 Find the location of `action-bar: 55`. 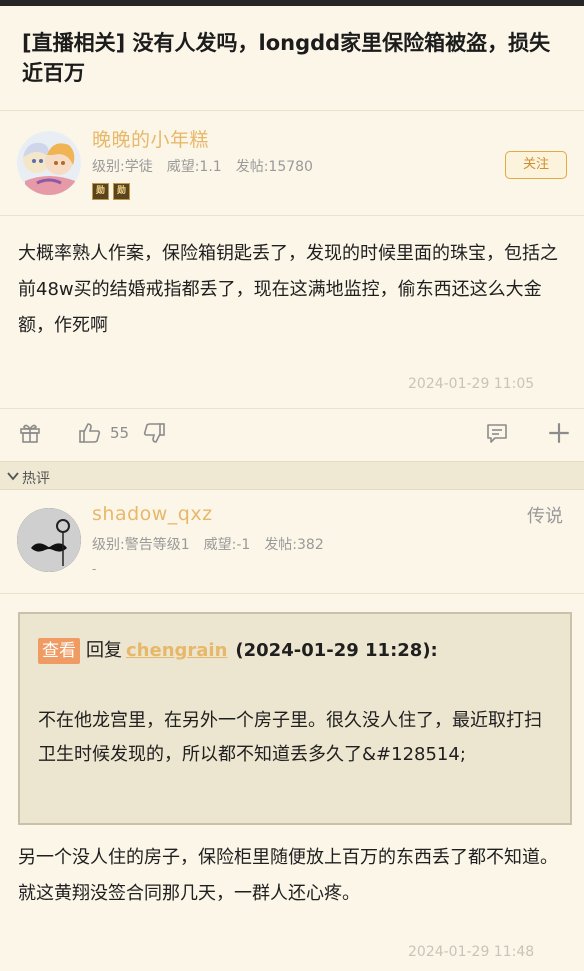

action-bar: 55 is located at coordinates (292, 434).